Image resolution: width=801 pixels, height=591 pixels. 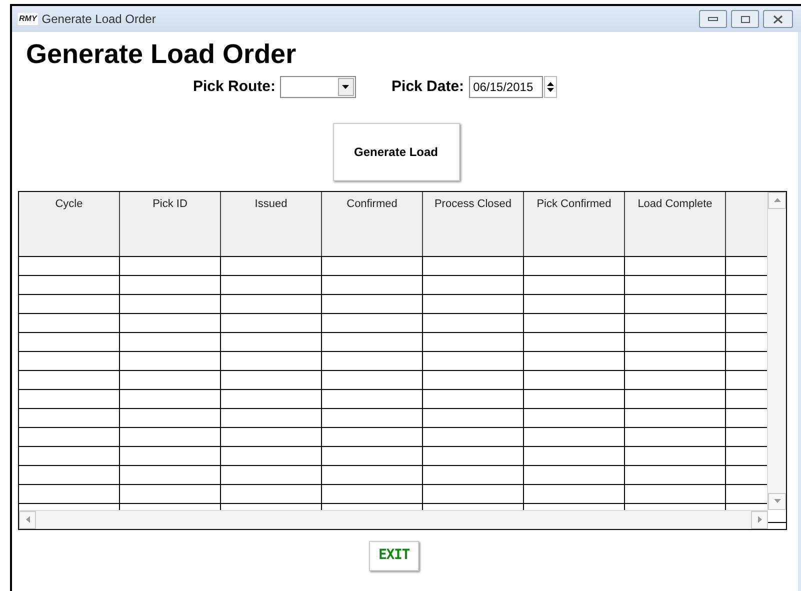 I want to click on horizontal-scrollbar, so click(x=393, y=519).